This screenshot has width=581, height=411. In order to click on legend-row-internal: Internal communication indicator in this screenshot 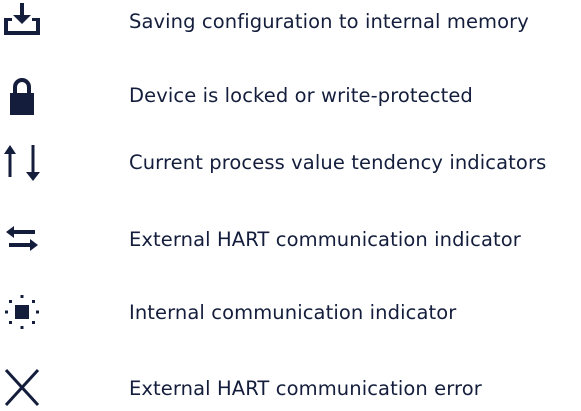, I will do `click(290, 313)`.